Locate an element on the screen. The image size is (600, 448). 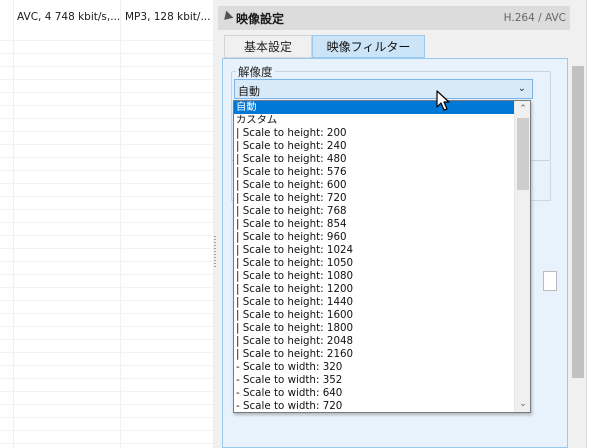
codec-label: H.264 / AVC is located at coordinates (534, 18).